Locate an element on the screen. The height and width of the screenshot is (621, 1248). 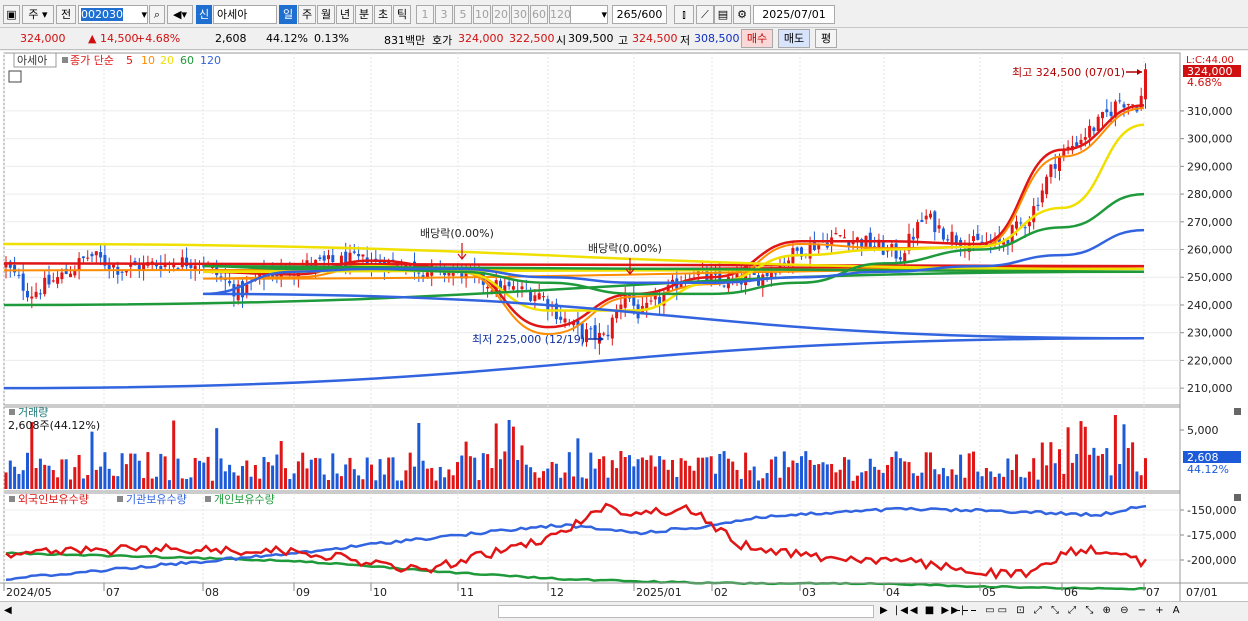
holding-close-icon is located at coordinates (1237, 497).